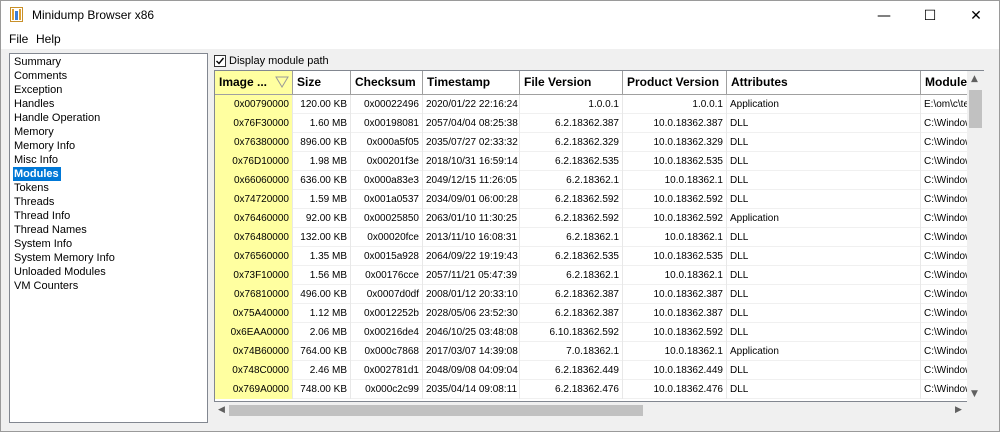  What do you see at coordinates (975, 410) in the screenshot?
I see `scrollbar-corner` at bounding box center [975, 410].